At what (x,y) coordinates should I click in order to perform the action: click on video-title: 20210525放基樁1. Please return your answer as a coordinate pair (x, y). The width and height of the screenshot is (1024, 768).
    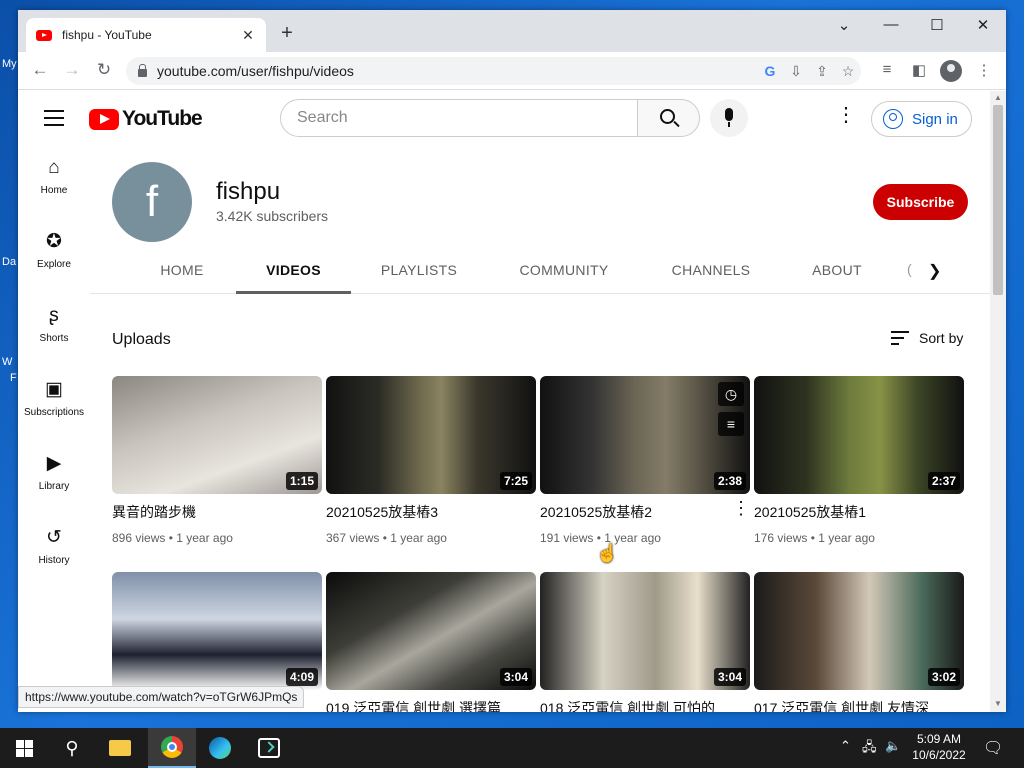
    Looking at the image, I should click on (856, 512).